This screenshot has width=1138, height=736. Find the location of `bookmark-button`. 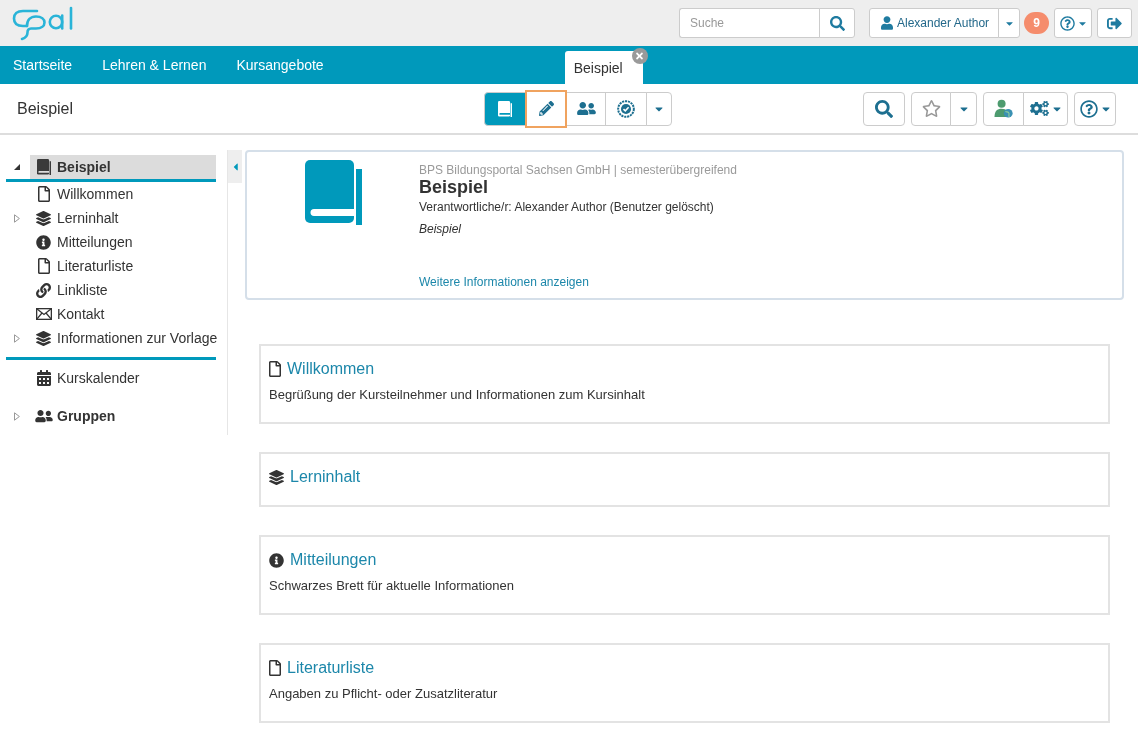

bookmark-button is located at coordinates (931, 108).